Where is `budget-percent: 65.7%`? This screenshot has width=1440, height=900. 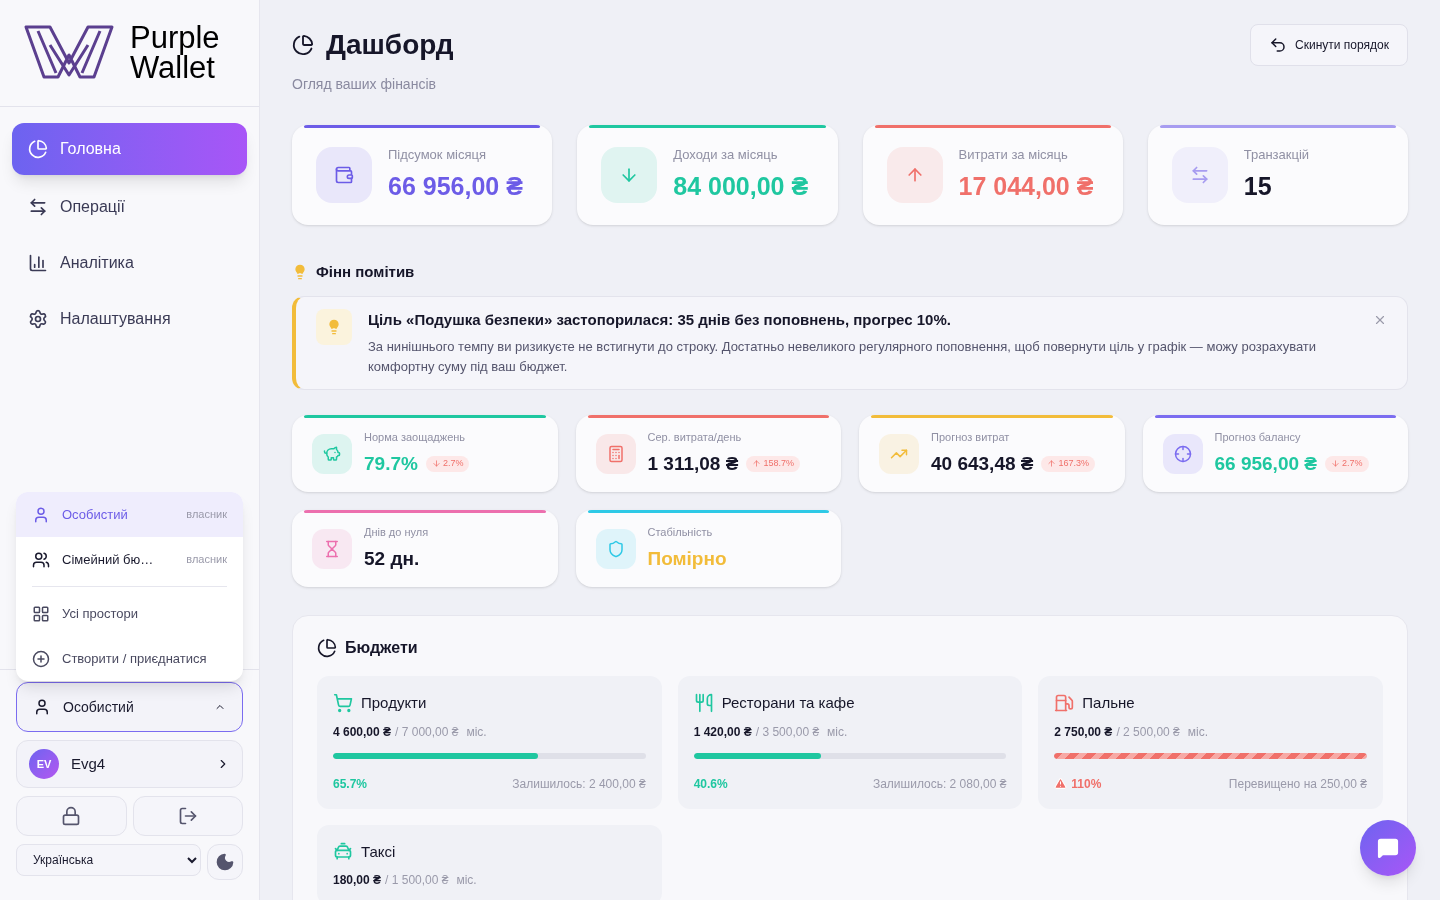 budget-percent: 65.7% is located at coordinates (350, 784).